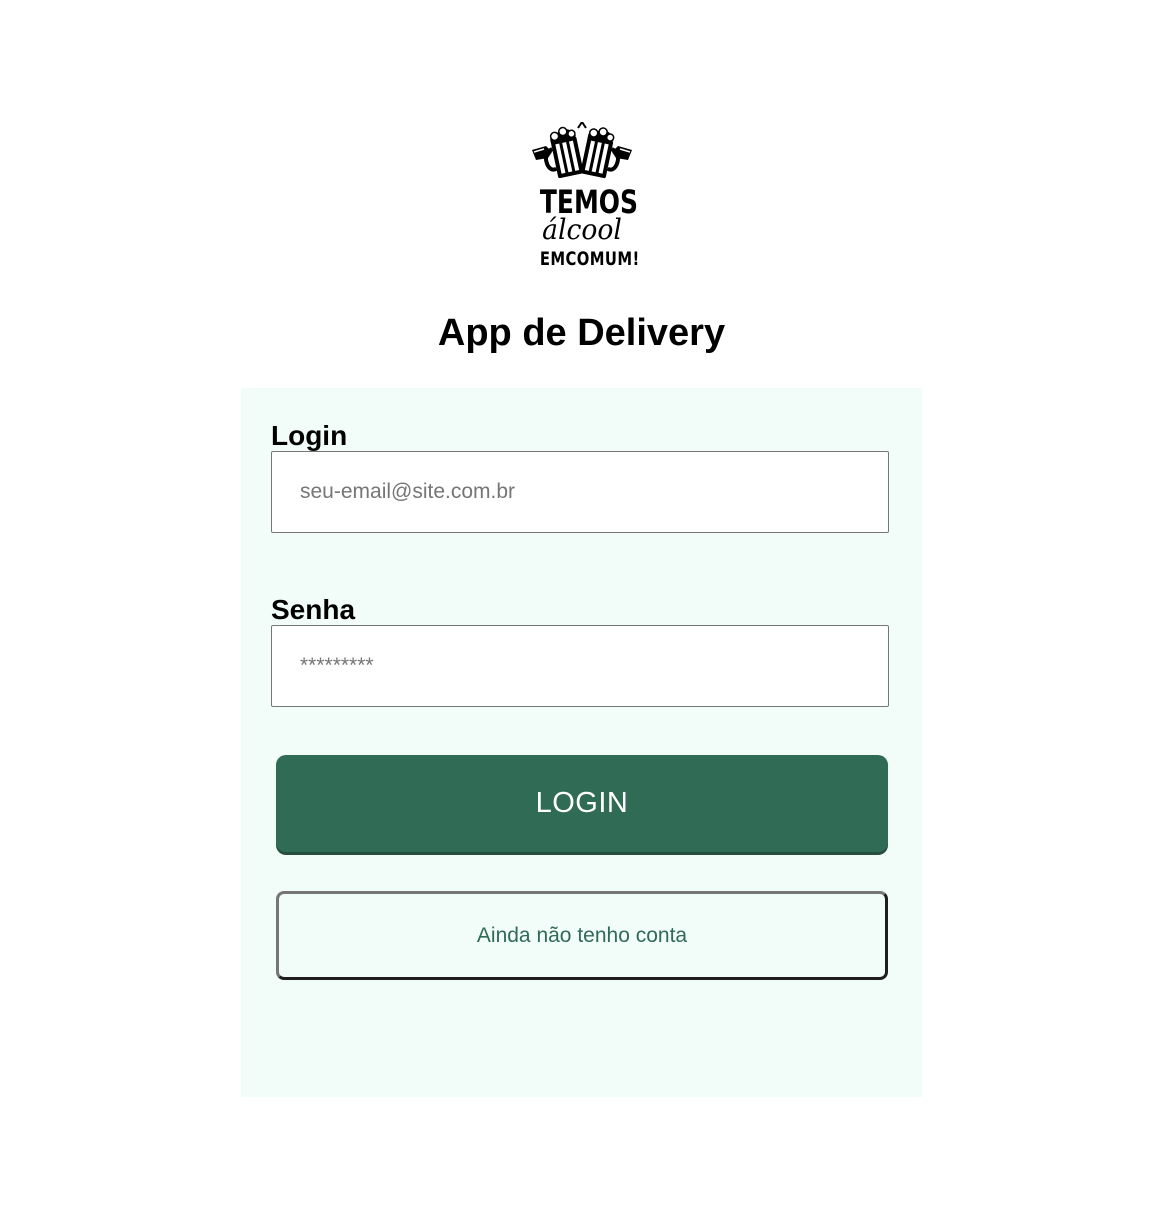 Image resolution: width=1173 pixels, height=1221 pixels. I want to click on register-button: Ainda não tenho conta, so click(582, 935).